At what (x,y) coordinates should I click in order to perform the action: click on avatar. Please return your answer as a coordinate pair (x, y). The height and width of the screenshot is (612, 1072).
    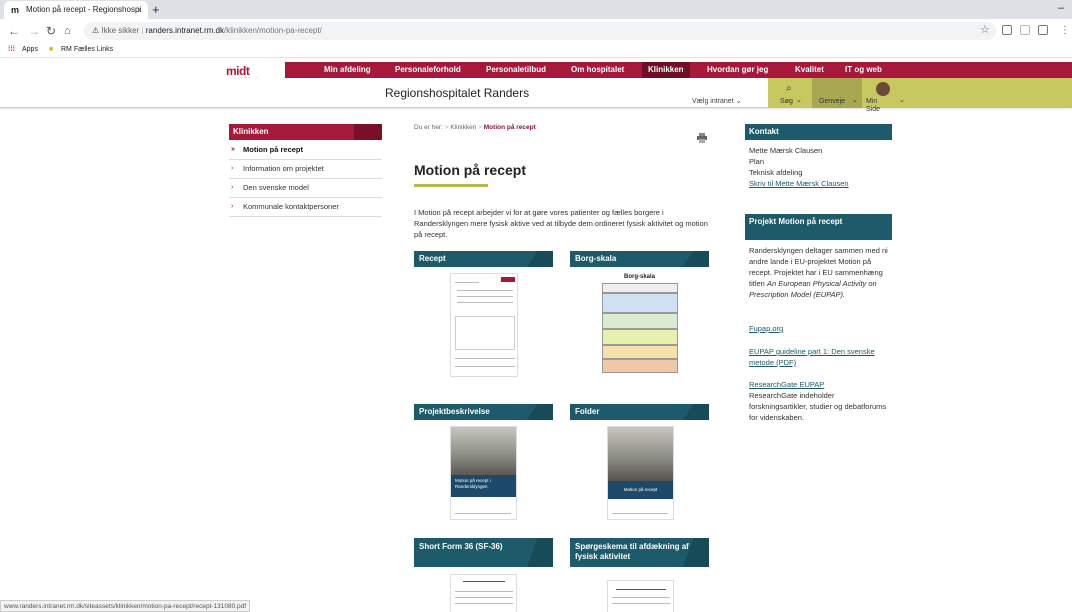
    Looking at the image, I should click on (883, 89).